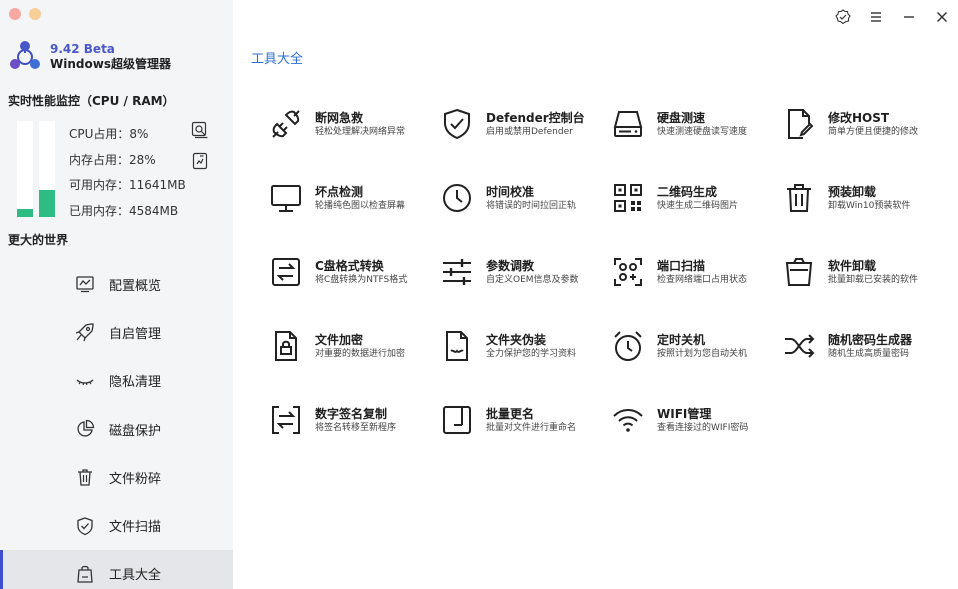  Describe the element at coordinates (801, 124) in the screenshot. I see `file-edit-icon` at that location.